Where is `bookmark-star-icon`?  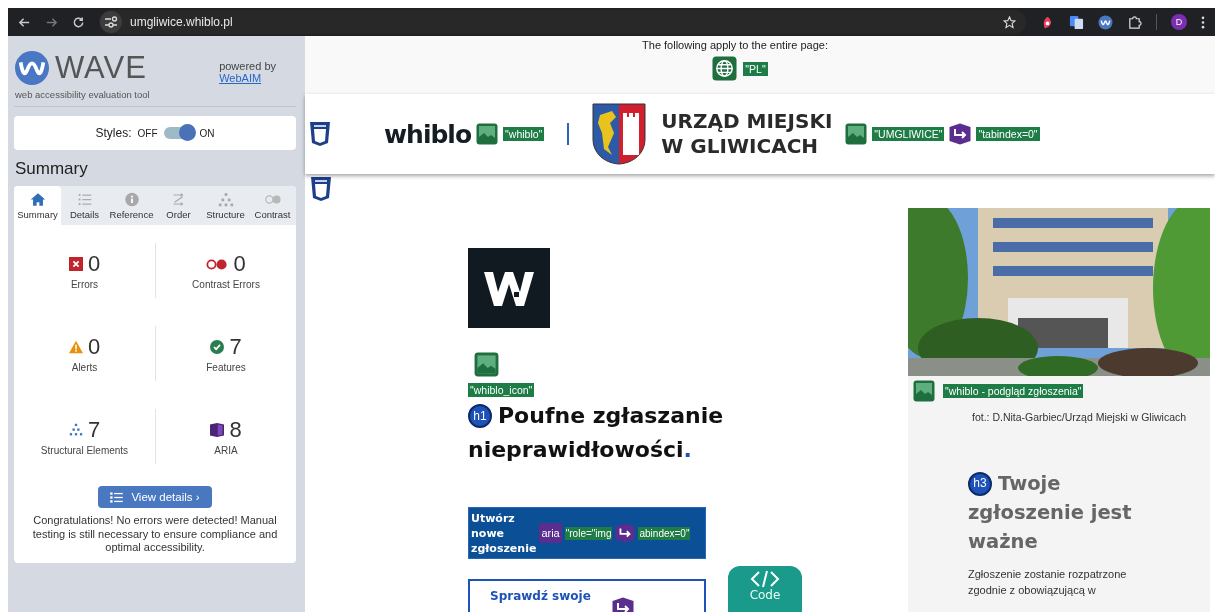
bookmark-star-icon is located at coordinates (1009, 22).